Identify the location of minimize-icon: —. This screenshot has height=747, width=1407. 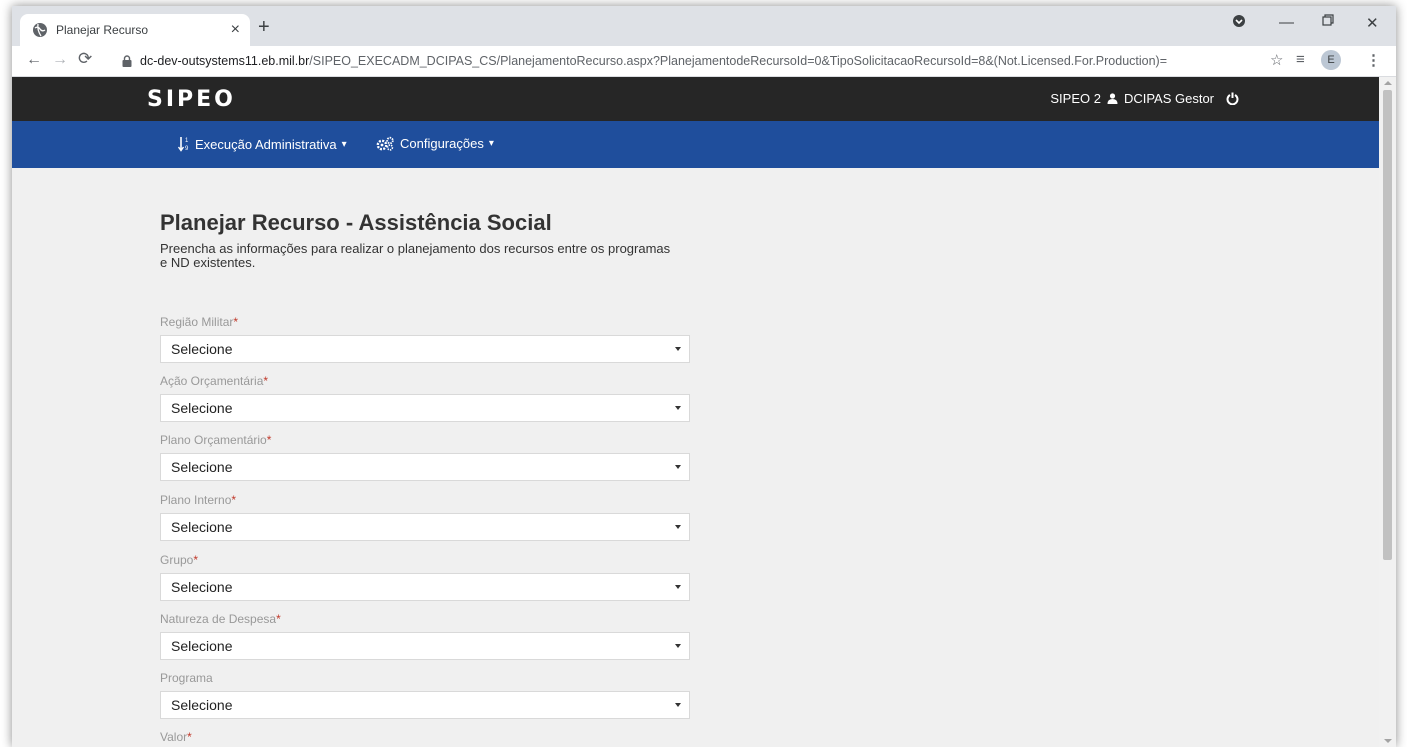
(1286, 22).